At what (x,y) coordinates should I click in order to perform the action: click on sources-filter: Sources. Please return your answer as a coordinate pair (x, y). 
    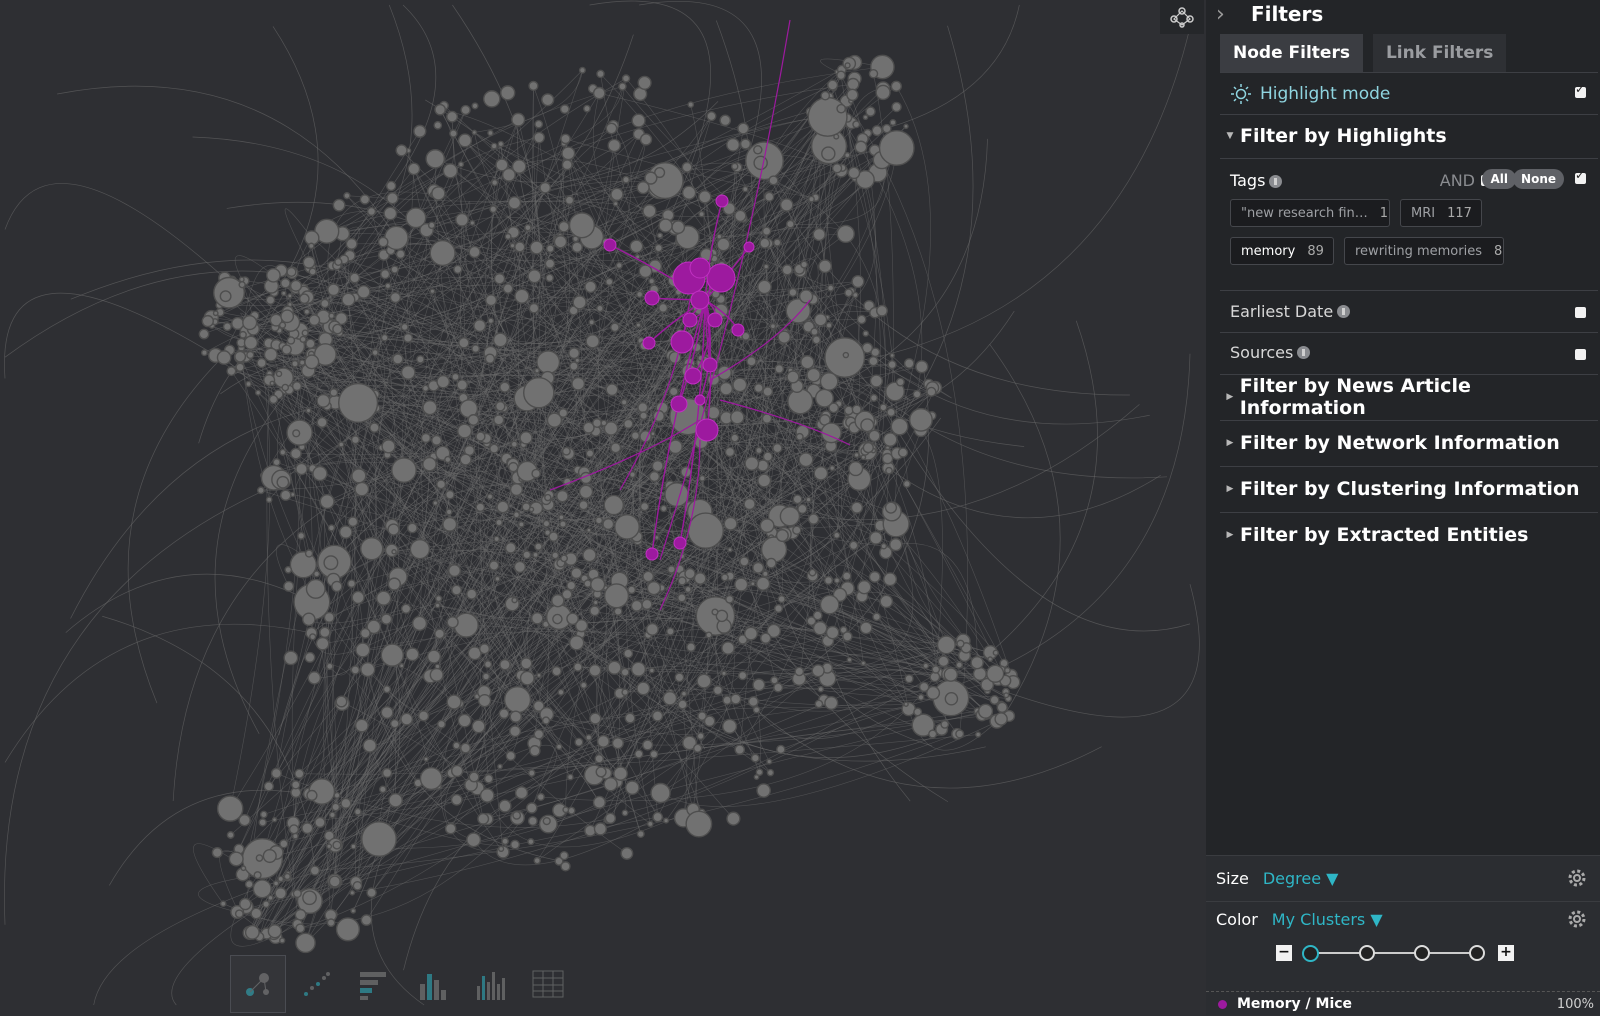
    Looking at the image, I should click on (1409, 352).